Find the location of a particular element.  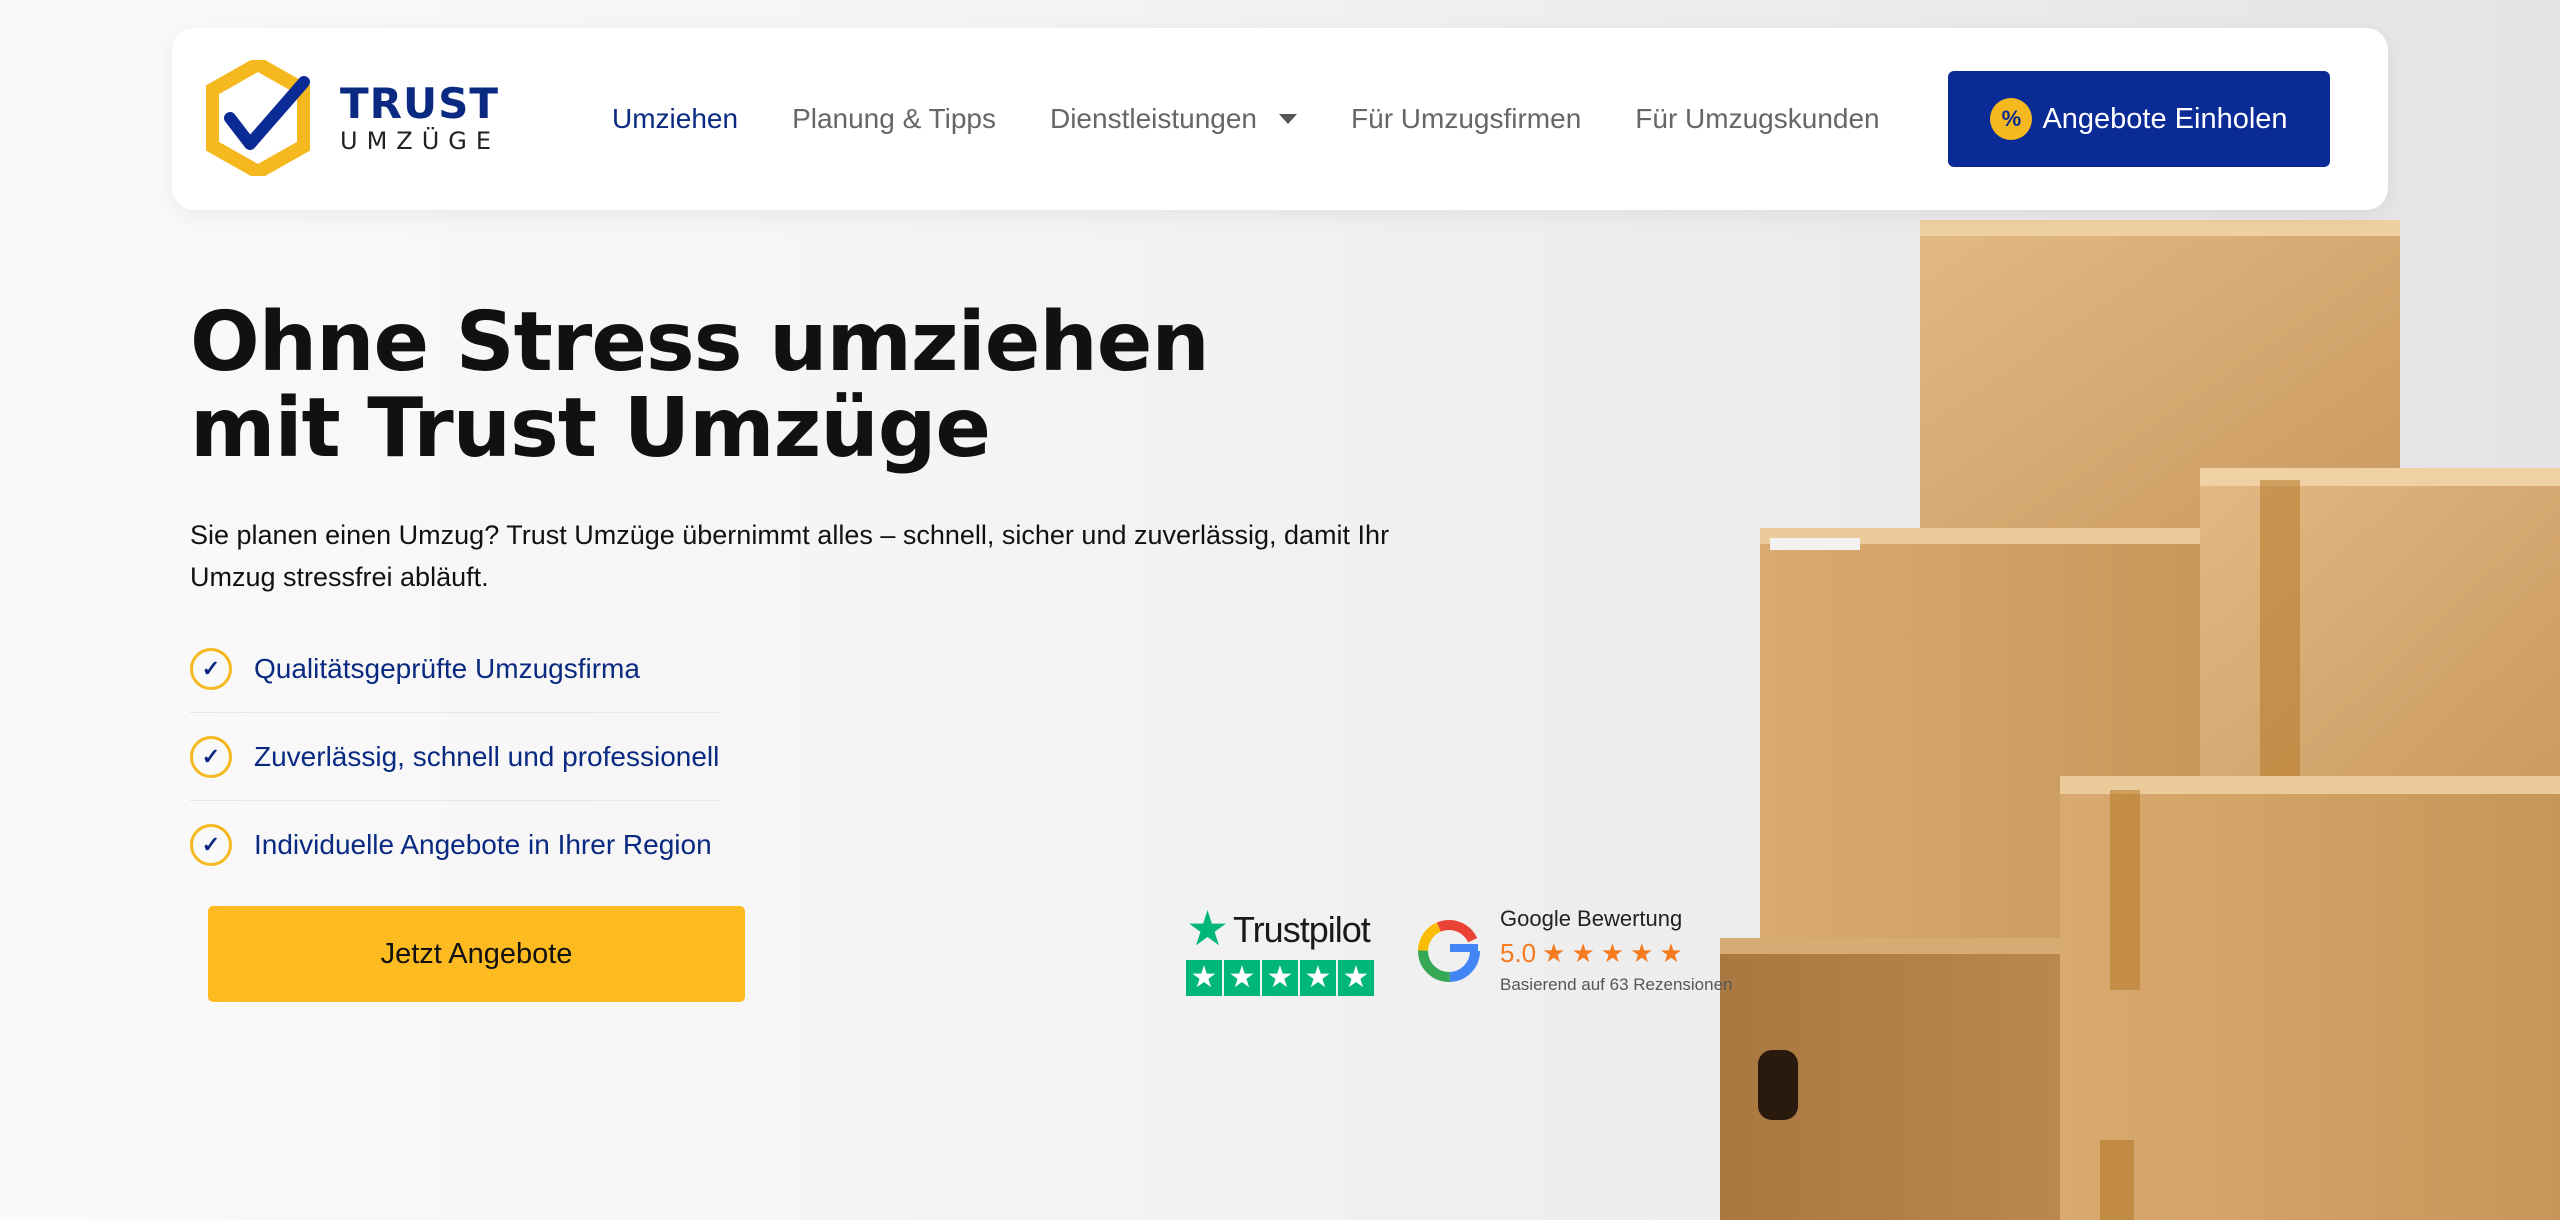

google-rating-row: 5.0 ★ ★ ★ ★ ★ is located at coordinates (1616, 953).